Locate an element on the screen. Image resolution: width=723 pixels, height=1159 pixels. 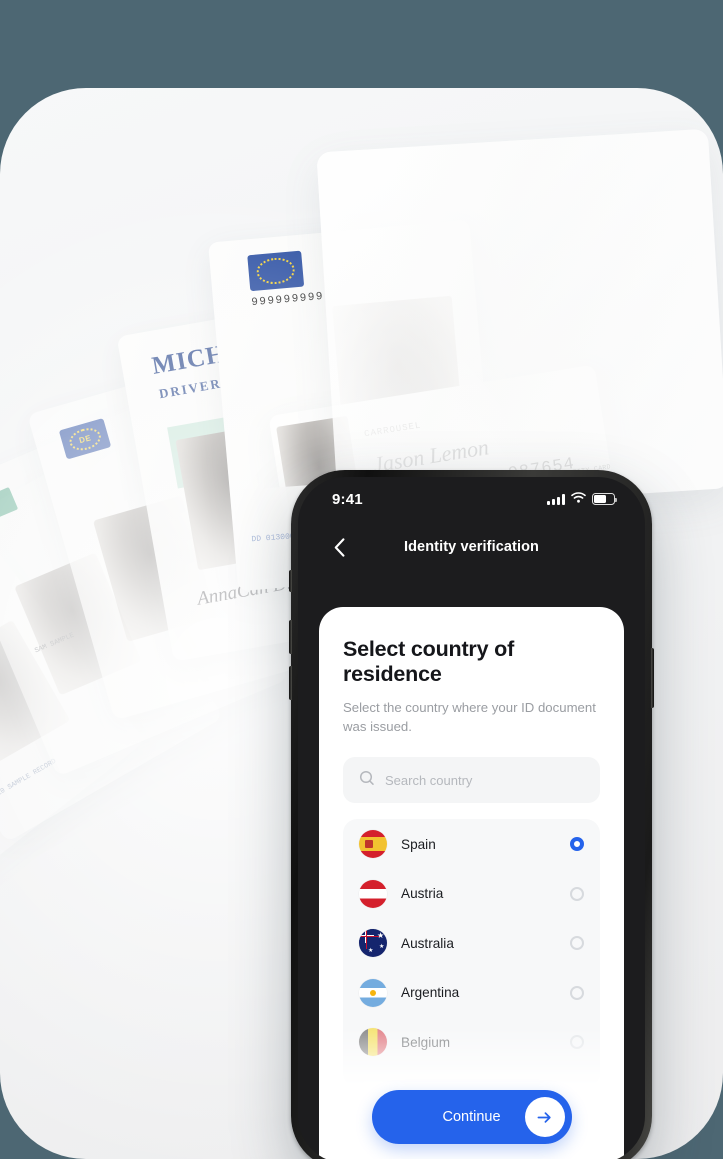
continue-button: Continue is located at coordinates (471, 1117).